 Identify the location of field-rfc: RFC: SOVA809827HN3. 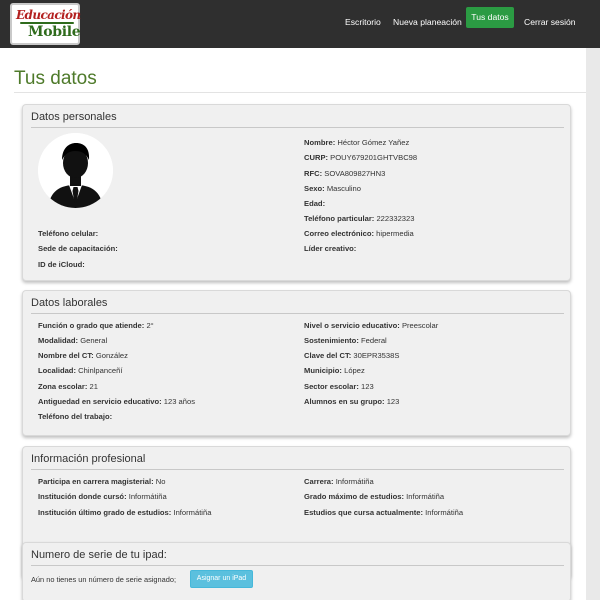
(345, 173).